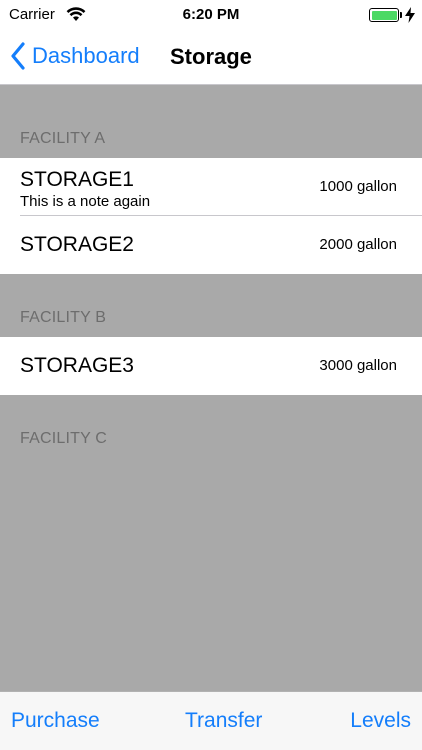 The width and height of the screenshot is (422, 750). I want to click on page-title: Storage, so click(211, 56).